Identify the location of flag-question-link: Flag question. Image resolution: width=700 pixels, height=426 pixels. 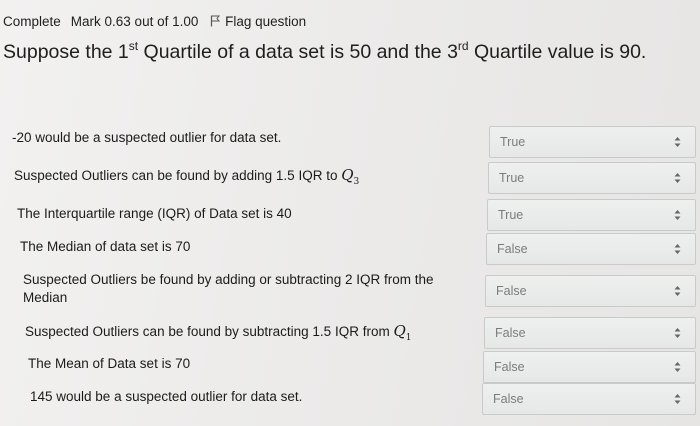
(254, 21).